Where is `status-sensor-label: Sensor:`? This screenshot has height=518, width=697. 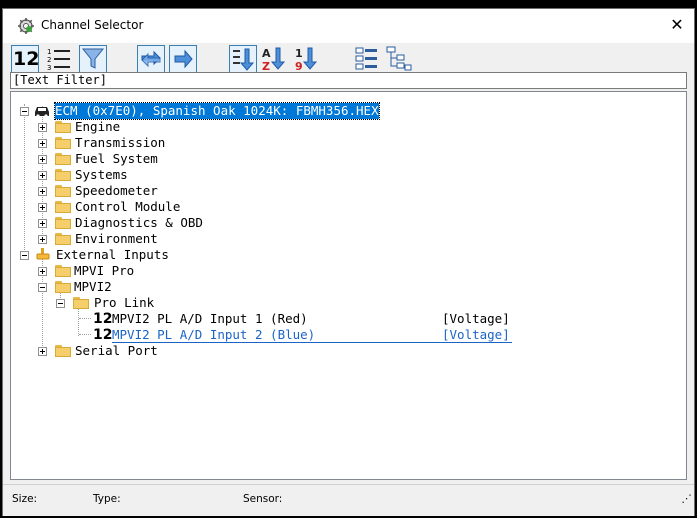 status-sensor-label: Sensor: is located at coordinates (263, 499).